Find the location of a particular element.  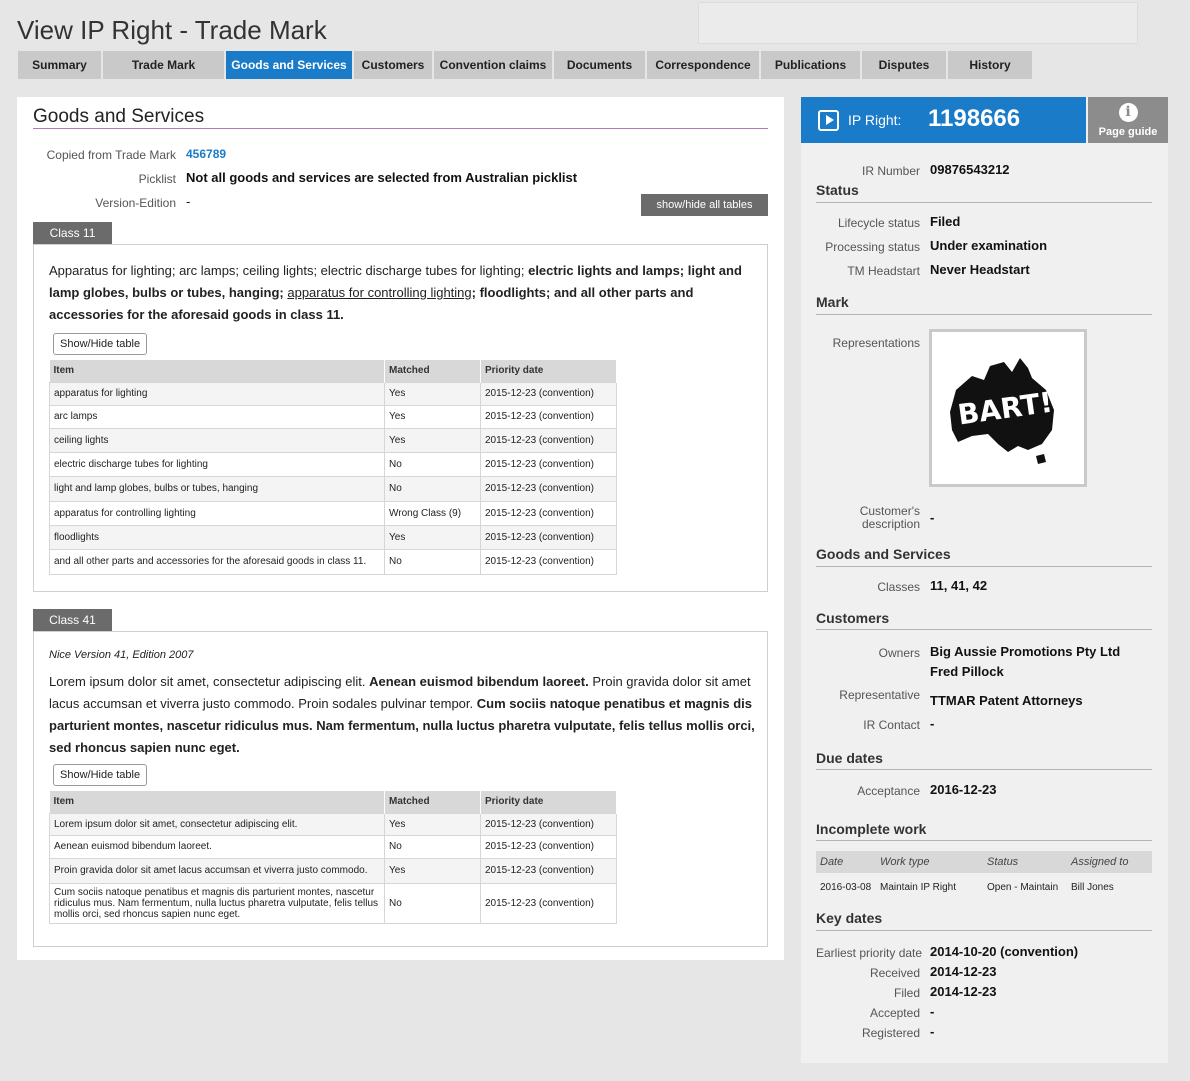

version-edition-value: - is located at coordinates (188, 201).